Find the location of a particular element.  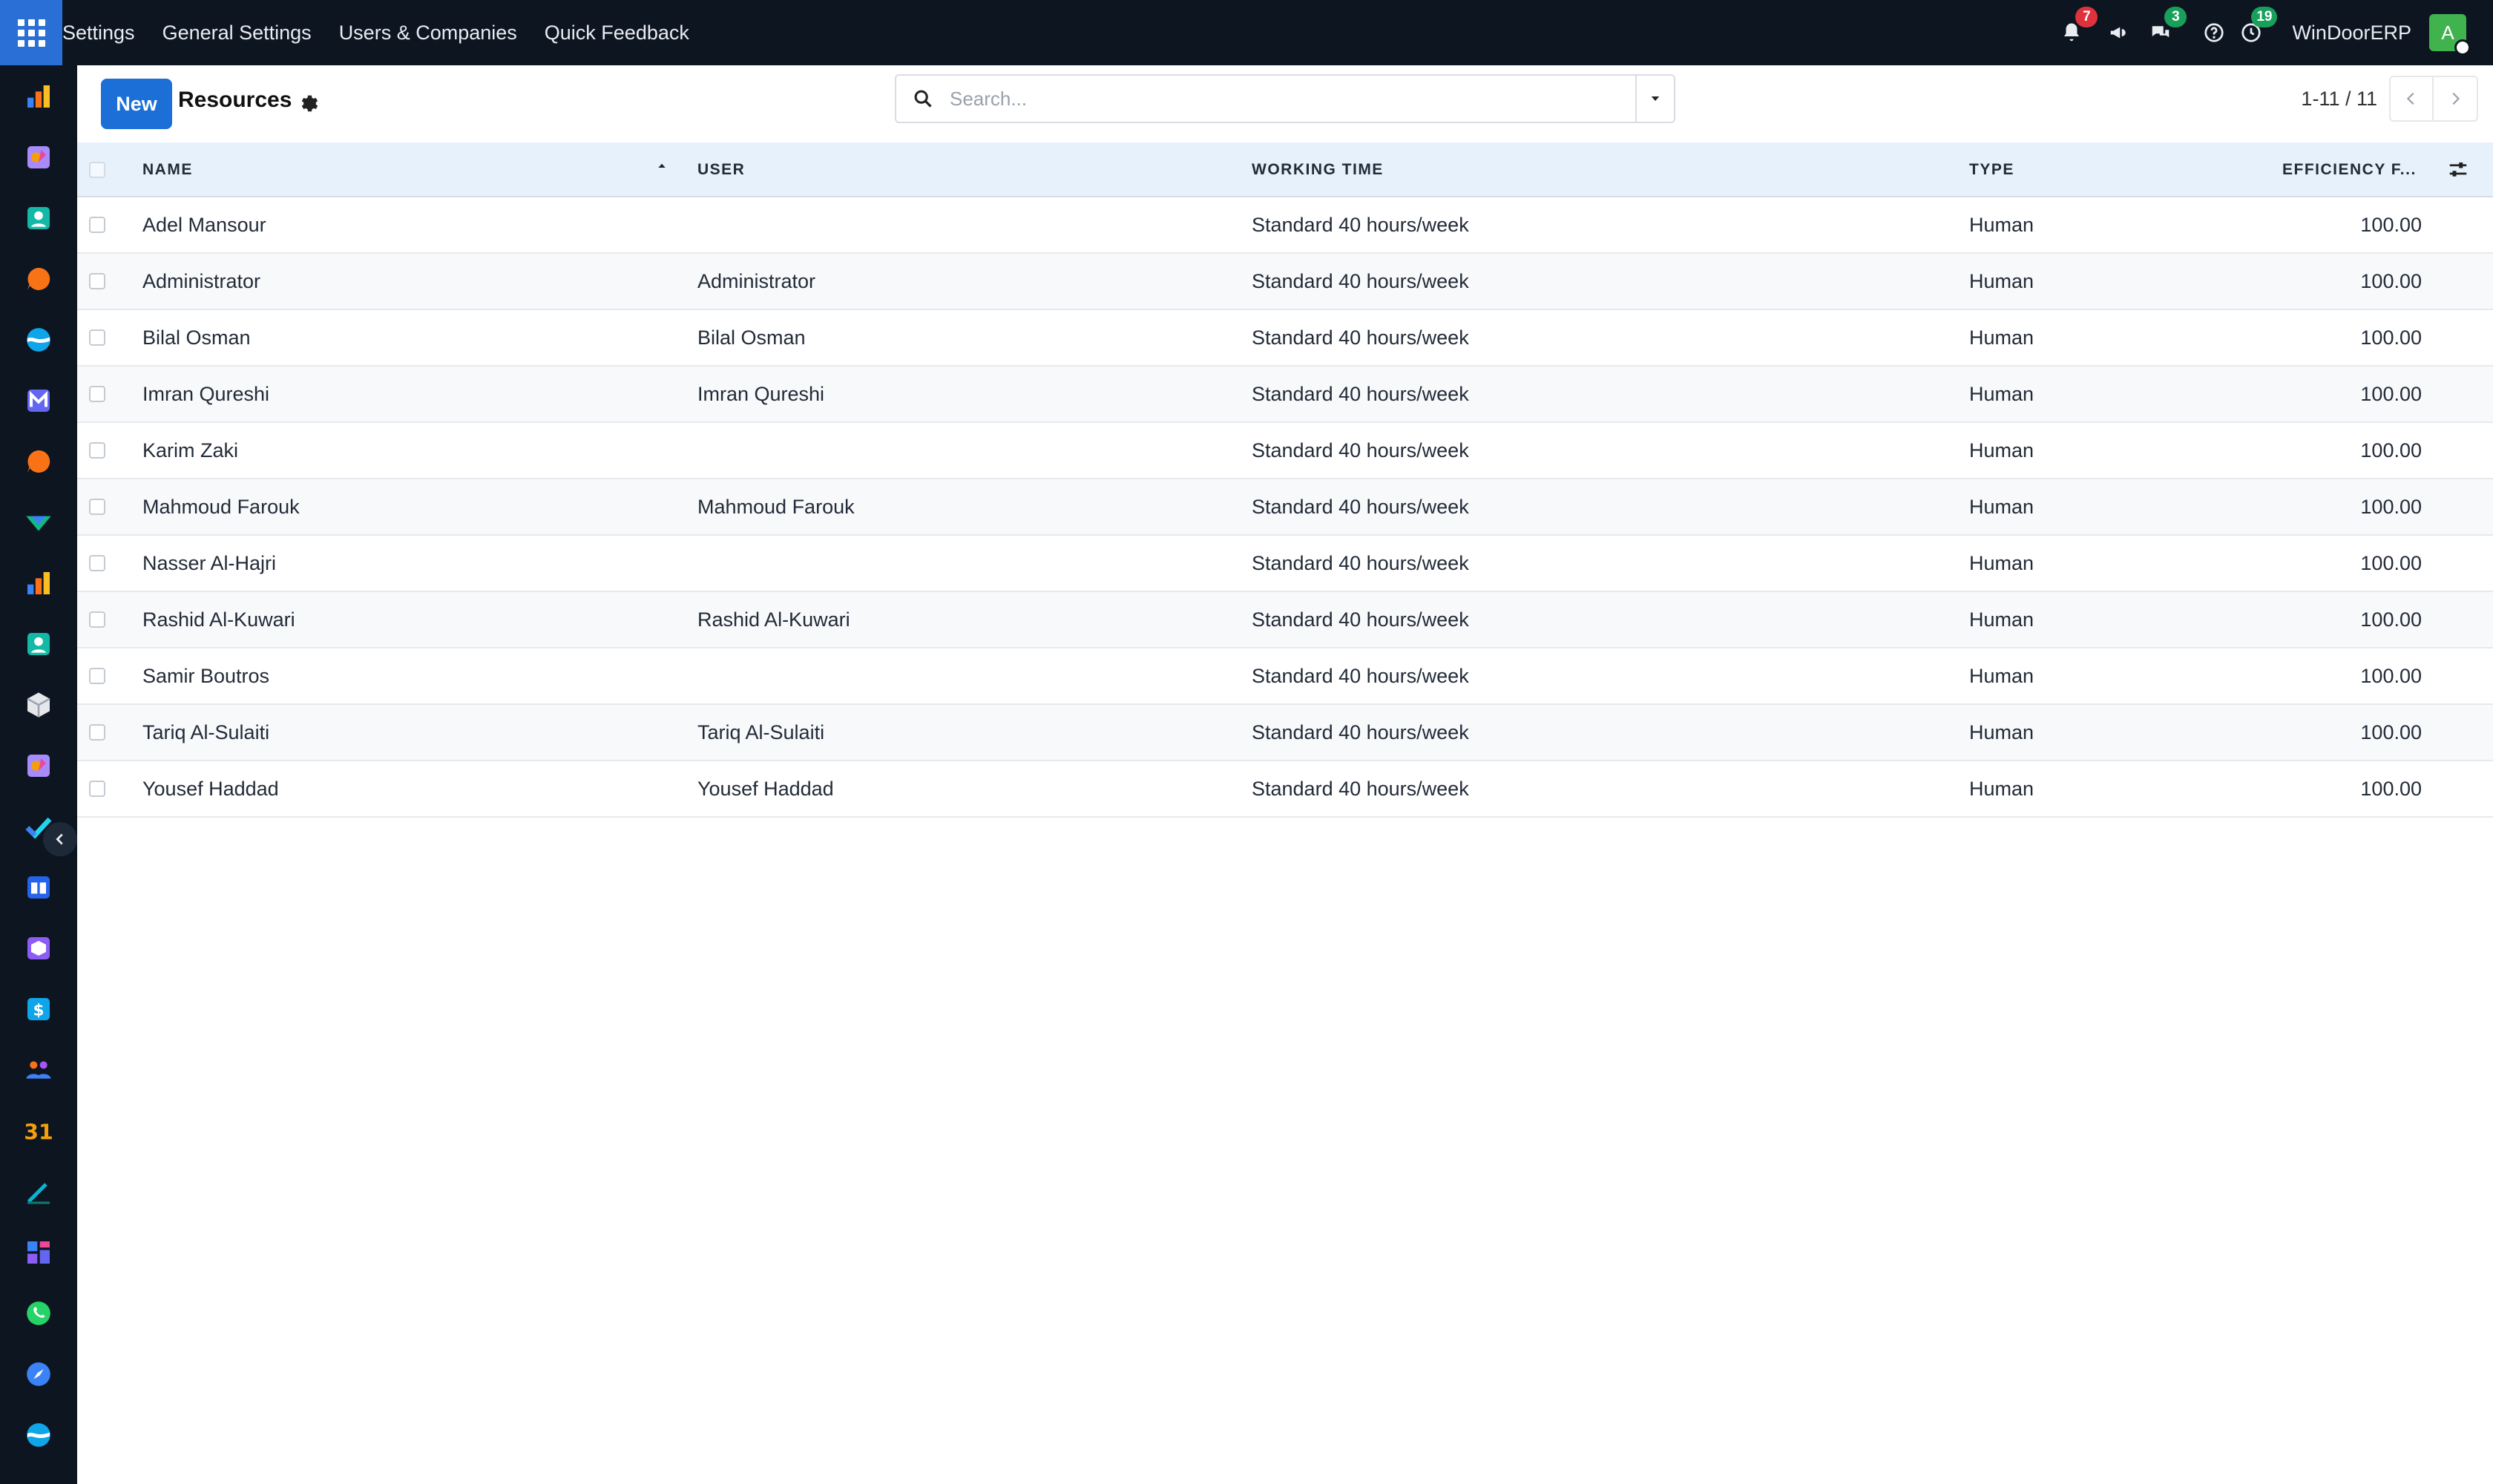

sidebar-app-18: 31 is located at coordinates (38, 1131).